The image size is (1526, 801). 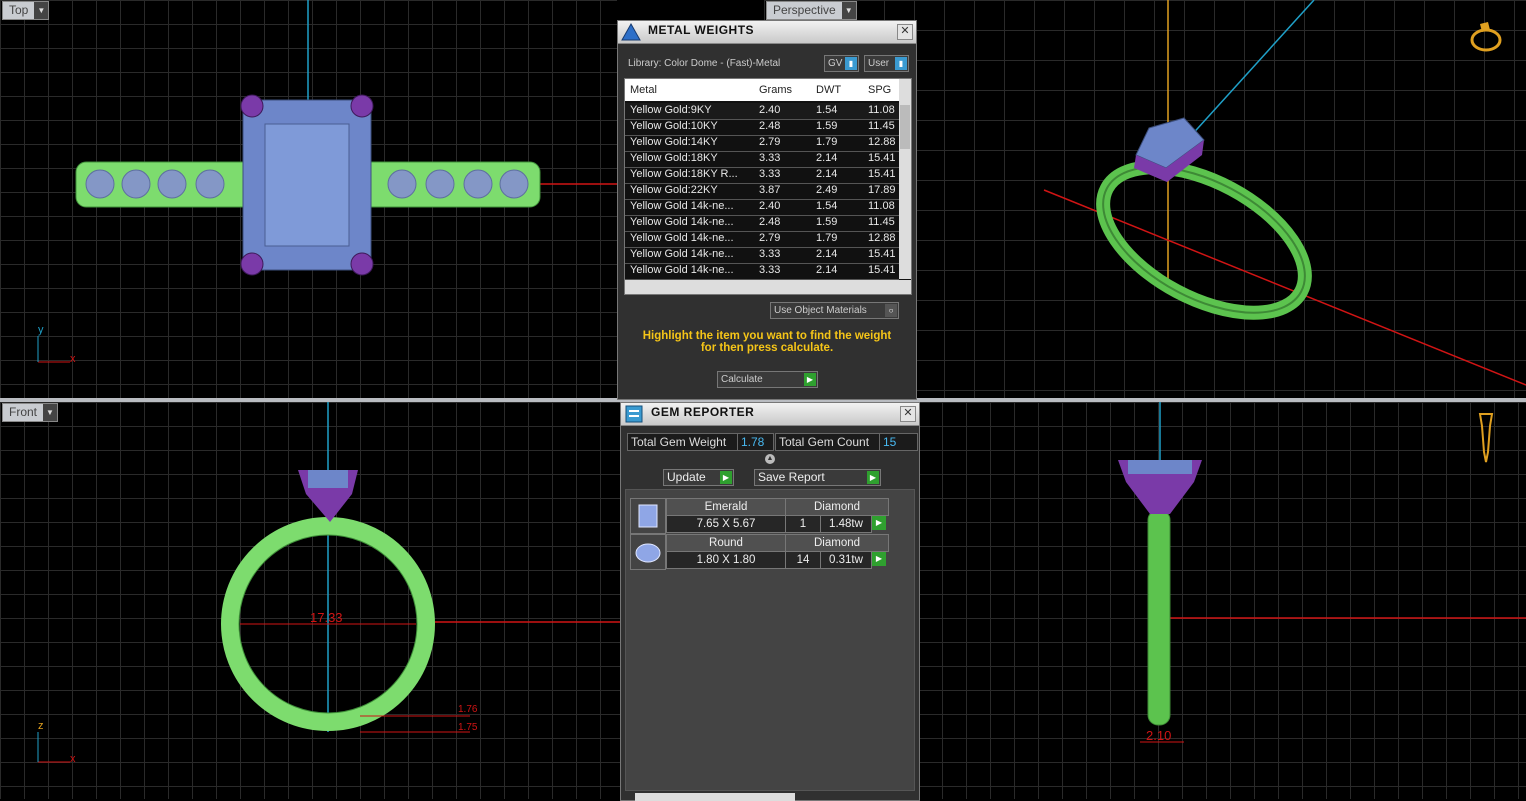 What do you see at coordinates (726, 543) in the screenshot?
I see `gem-shape: Round` at bounding box center [726, 543].